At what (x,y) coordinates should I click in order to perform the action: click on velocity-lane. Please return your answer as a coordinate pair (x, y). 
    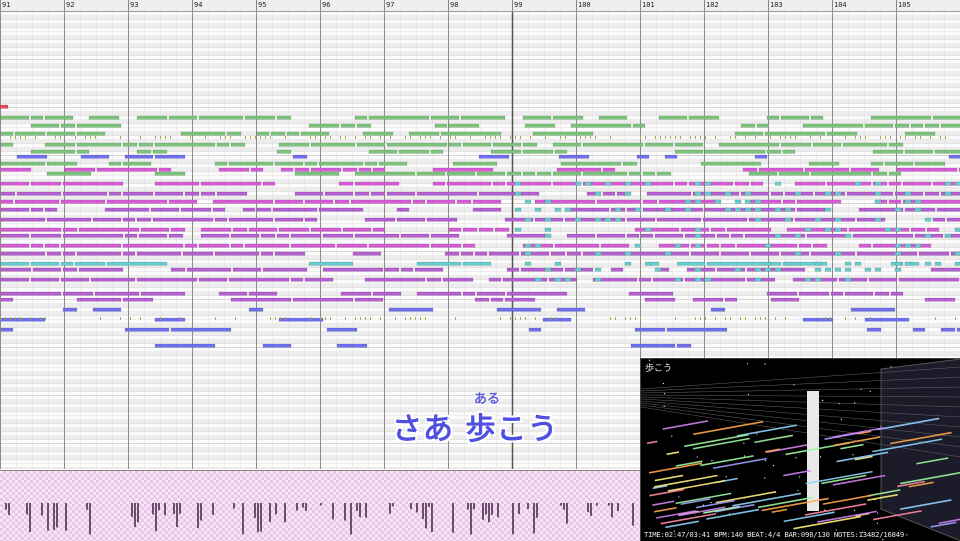
    Looking at the image, I should click on (320, 505).